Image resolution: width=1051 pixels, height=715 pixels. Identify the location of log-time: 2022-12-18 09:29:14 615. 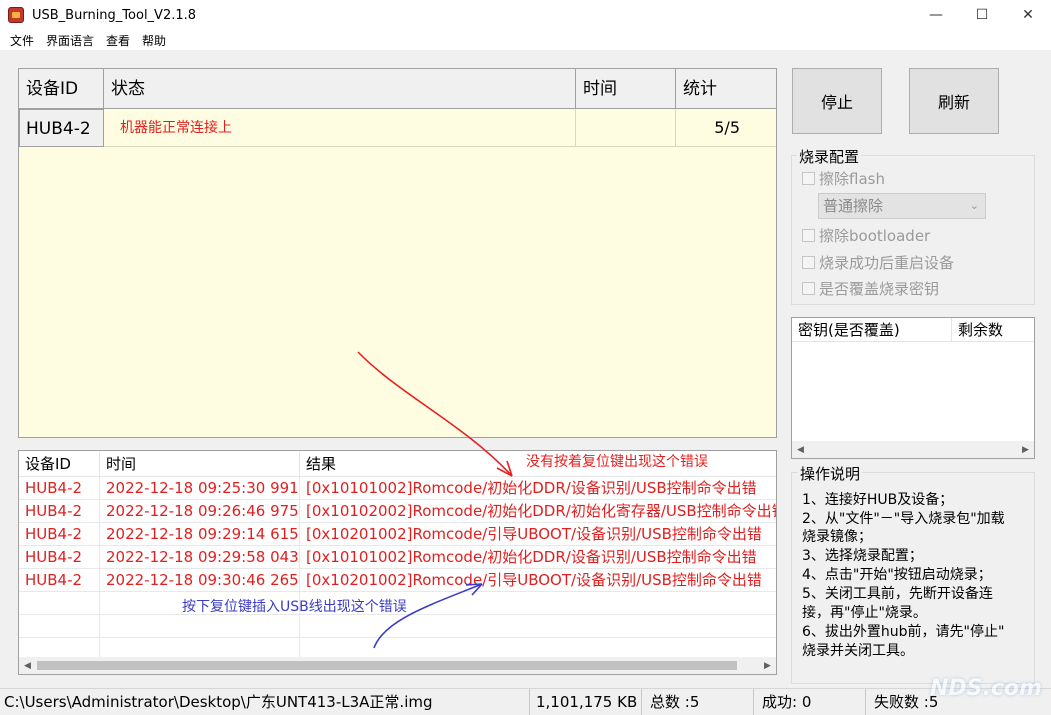
(200, 534).